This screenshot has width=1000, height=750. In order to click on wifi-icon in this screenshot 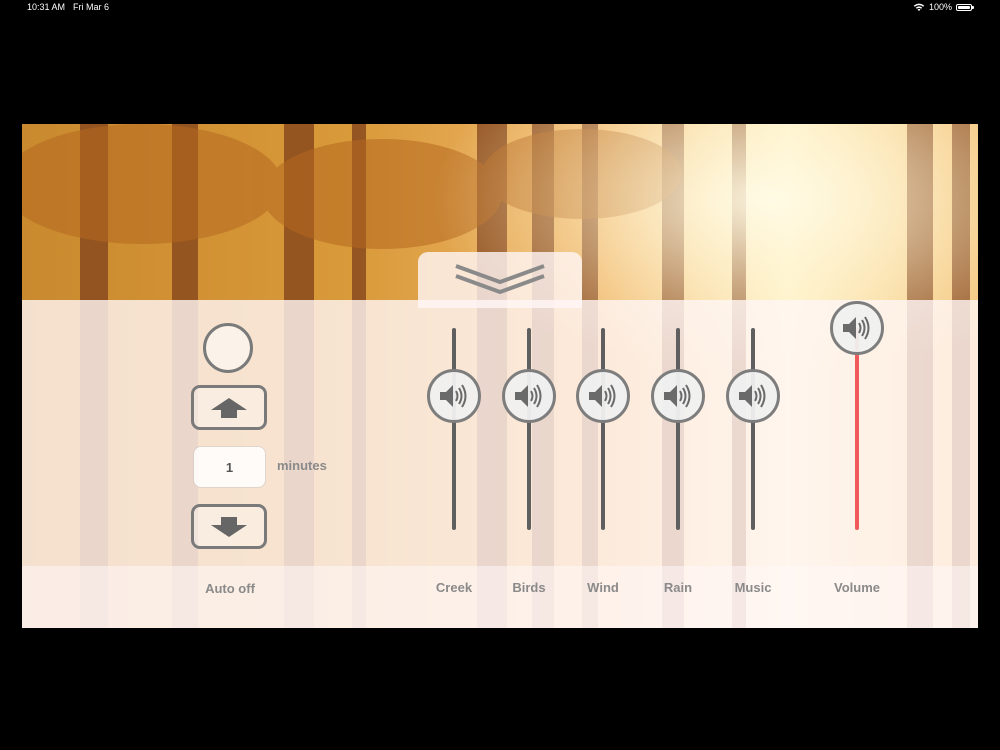, I will do `click(919, 7)`.